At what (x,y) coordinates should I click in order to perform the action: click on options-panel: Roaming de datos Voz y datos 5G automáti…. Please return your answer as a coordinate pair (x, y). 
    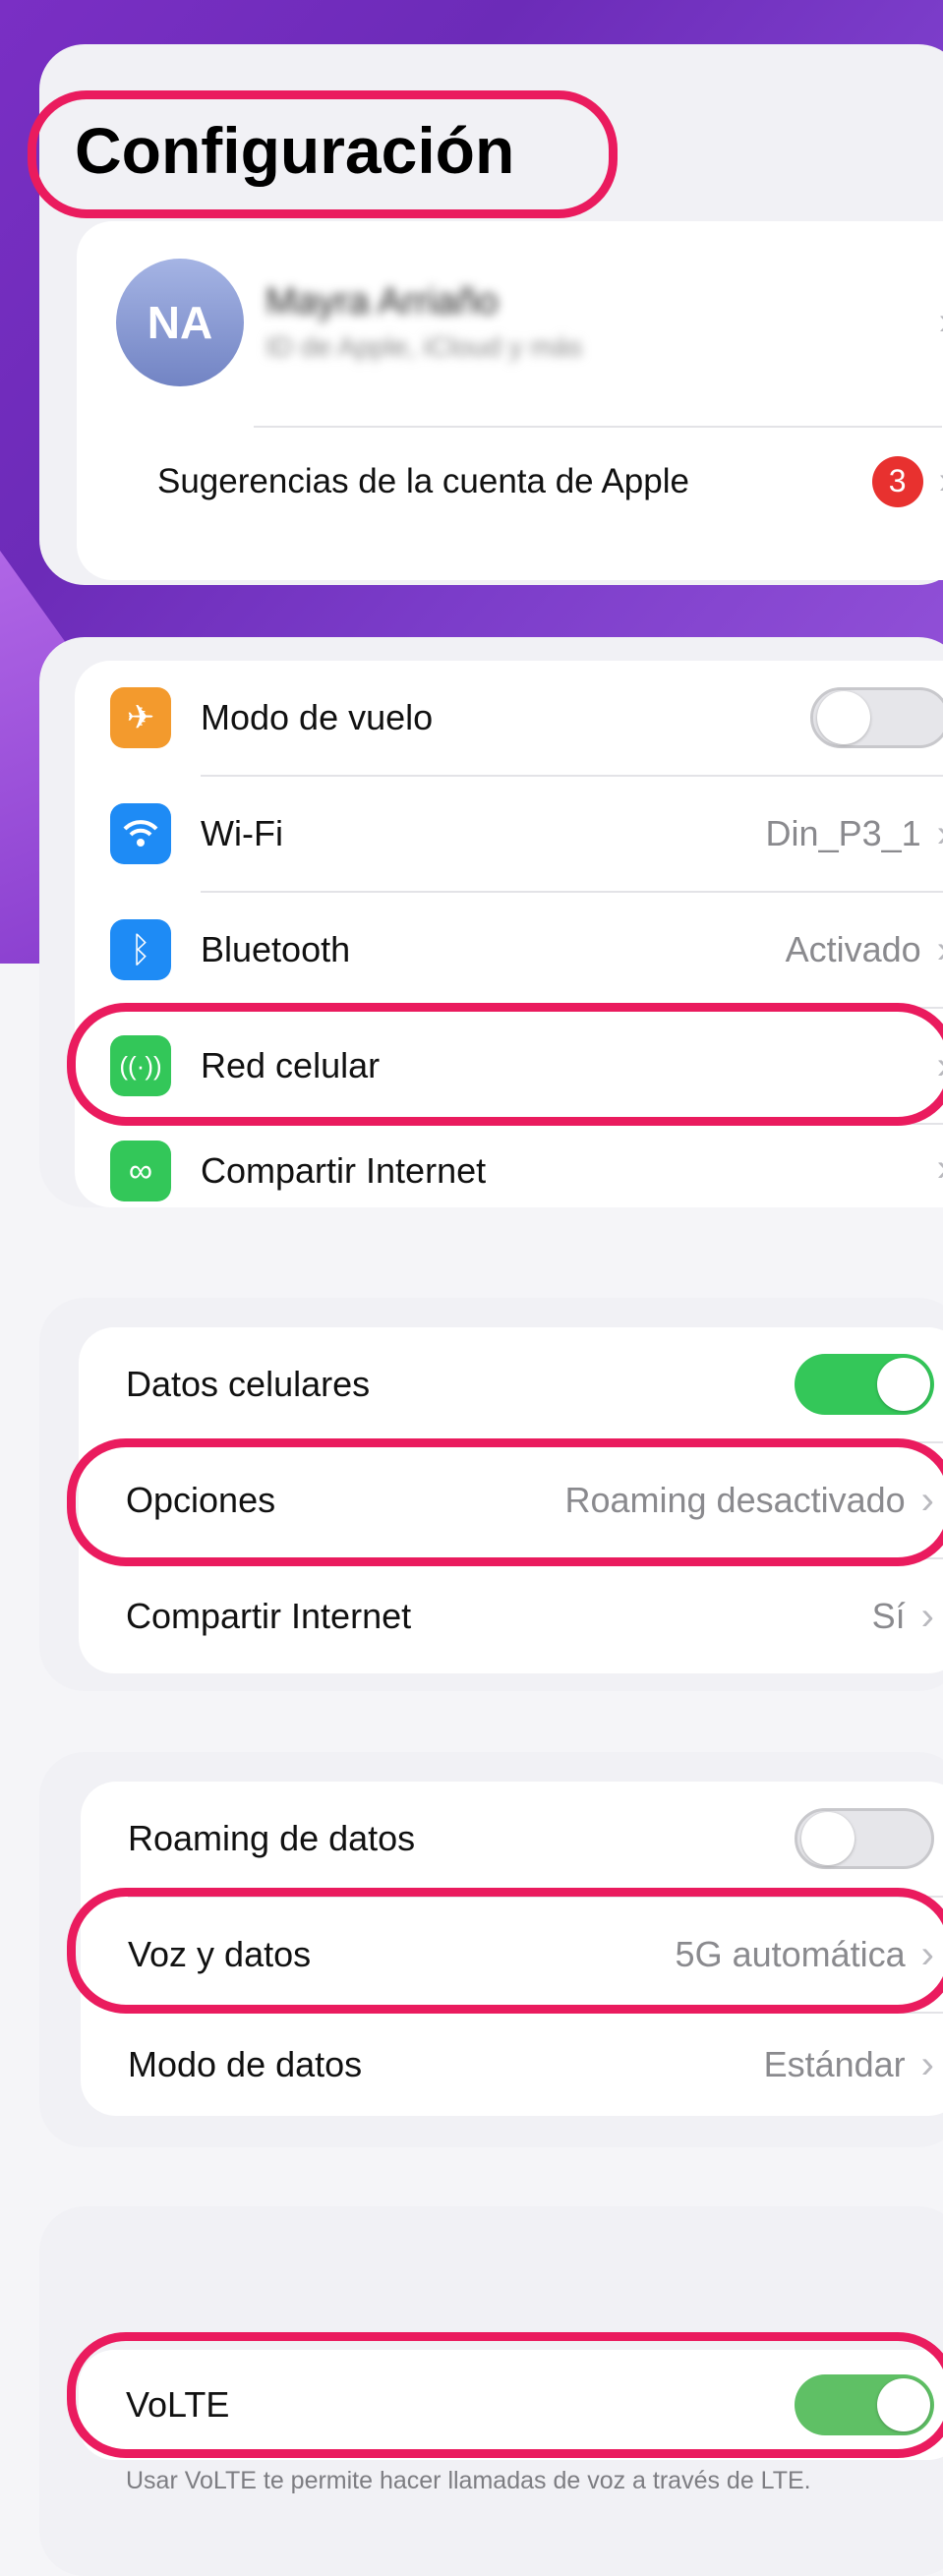
    Looking at the image, I should click on (491, 1949).